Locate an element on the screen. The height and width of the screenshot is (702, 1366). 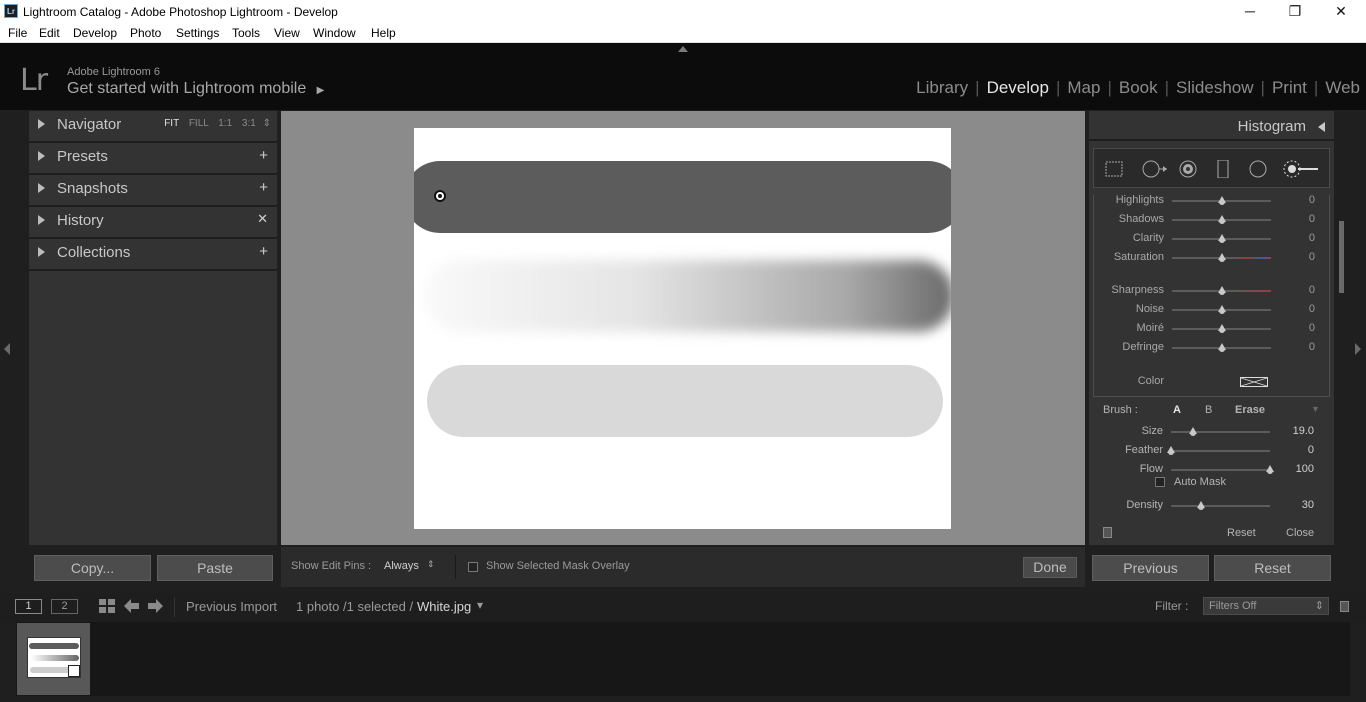
close-window-button: ✕ is located at coordinates (1341, 11).